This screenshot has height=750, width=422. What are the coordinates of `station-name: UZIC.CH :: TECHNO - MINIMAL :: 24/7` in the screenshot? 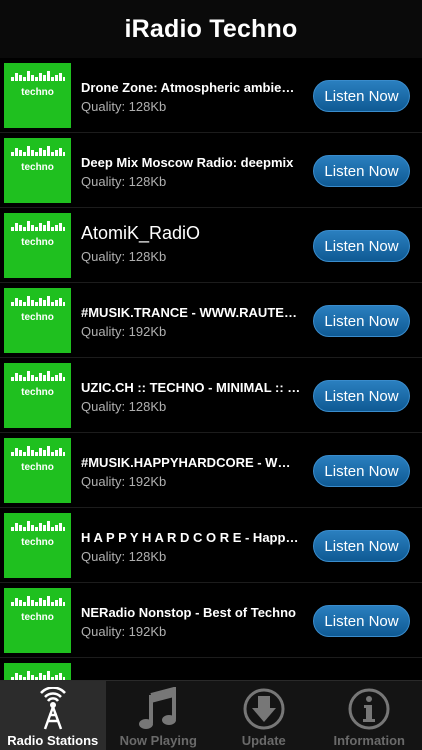 It's located at (191, 387).